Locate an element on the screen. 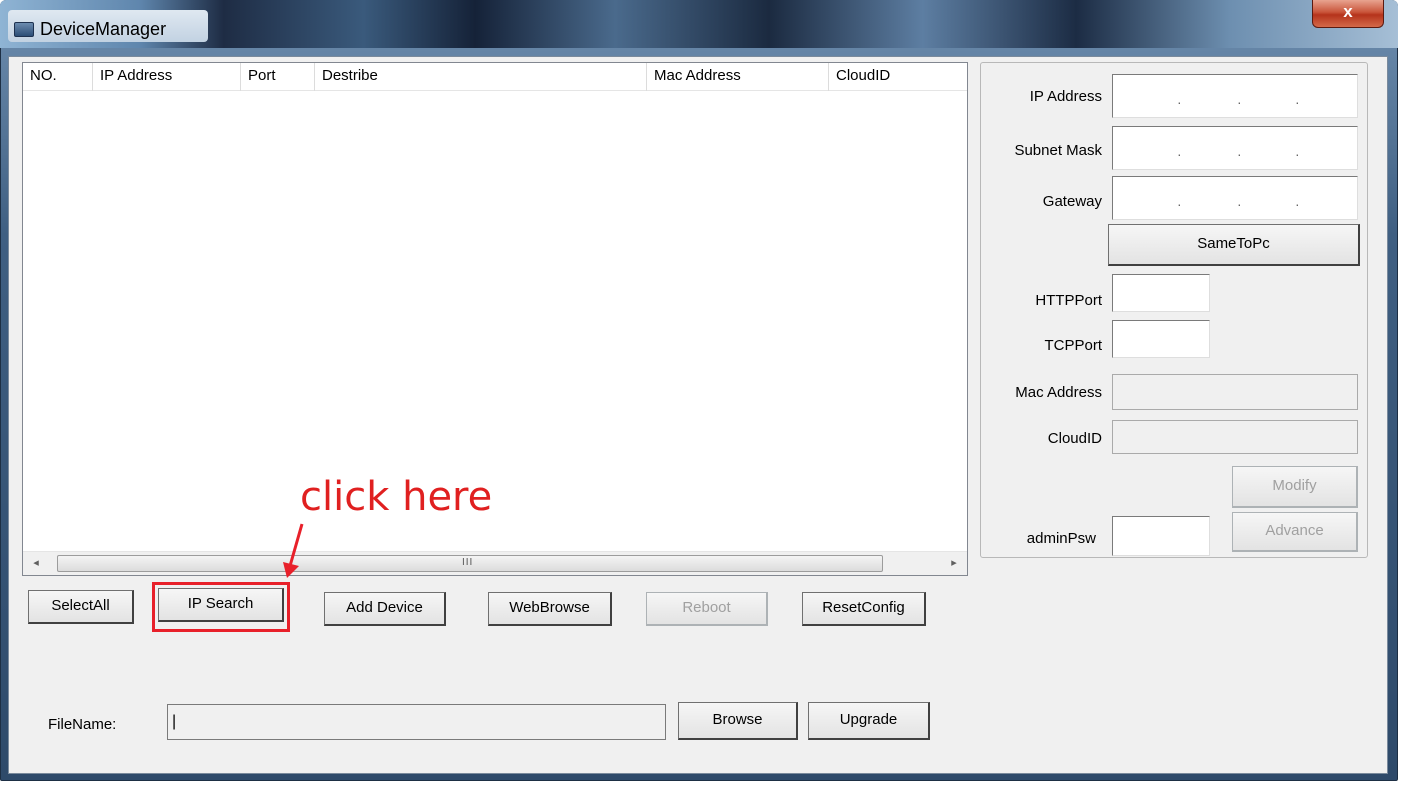 The image size is (1405, 785). gateway-label: Gateway is located at coordinates (1072, 201).